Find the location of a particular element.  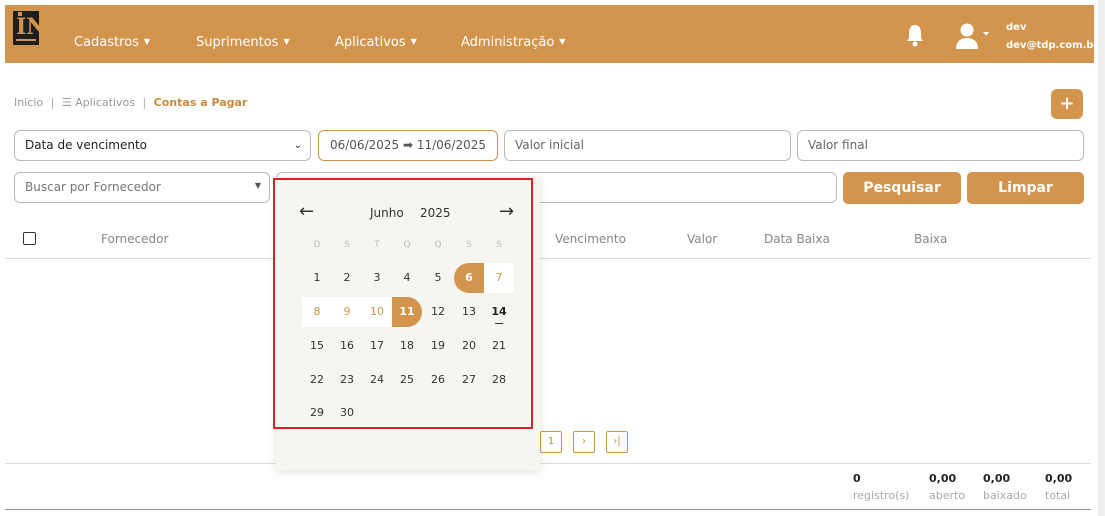

user-avatar-icon is located at coordinates (973, 36).